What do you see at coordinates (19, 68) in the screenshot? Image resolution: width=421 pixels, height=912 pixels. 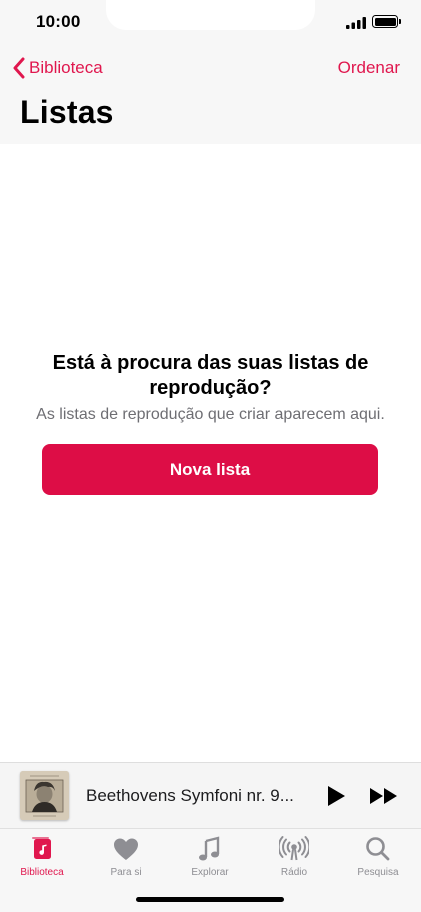 I see `chevron-left-icon` at bounding box center [19, 68].